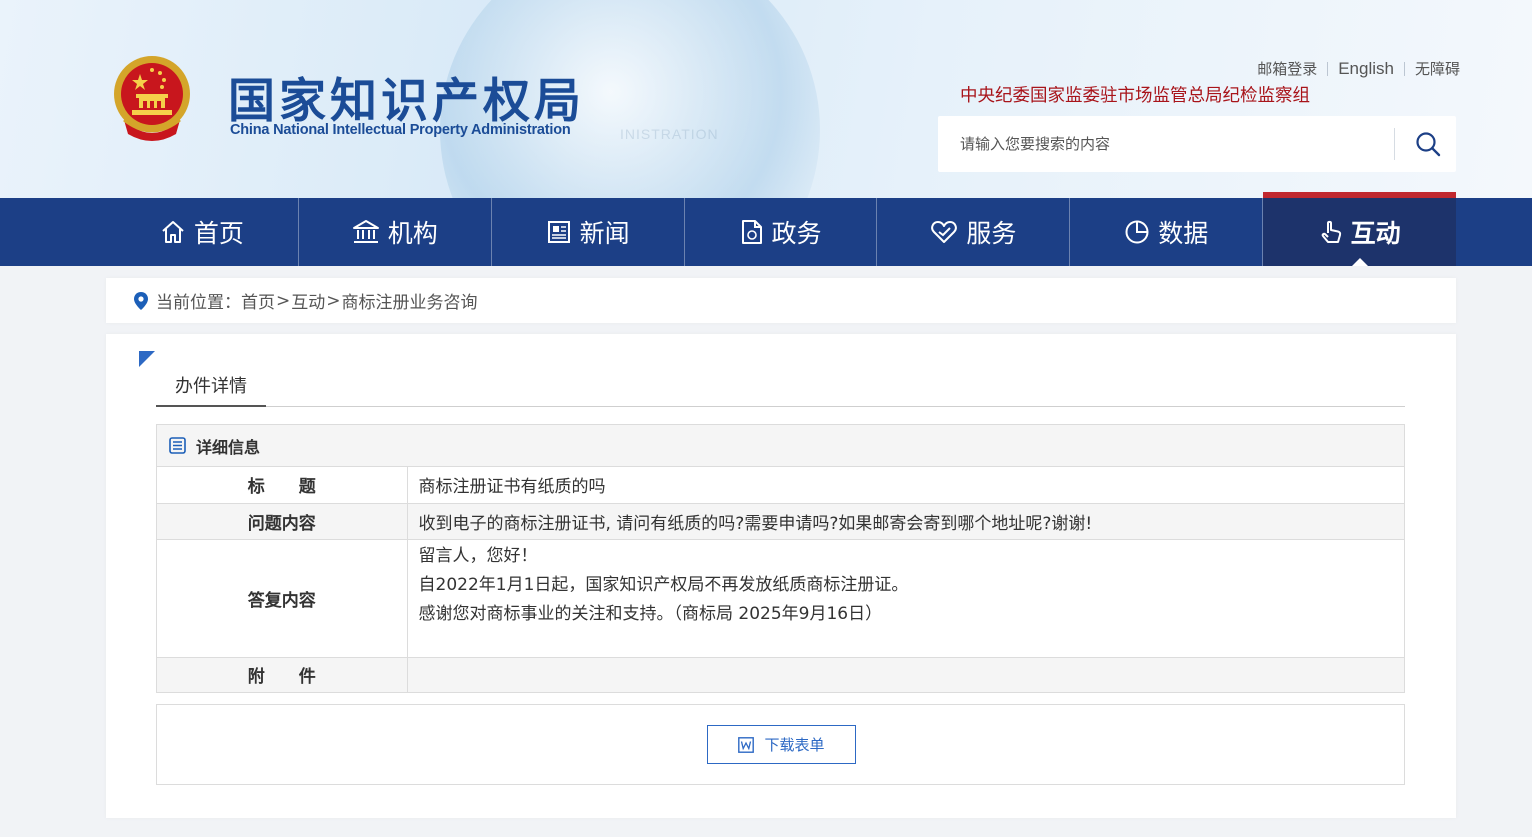 The width and height of the screenshot is (1532, 837). I want to click on detail-panel-header: 详细信息, so click(780, 446).